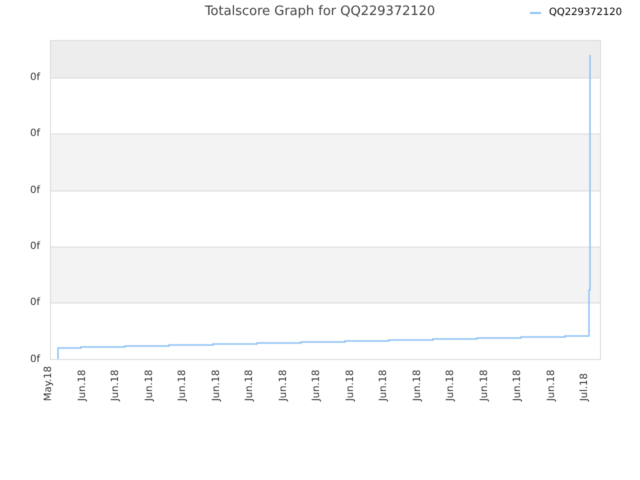 The image size is (640, 480). Describe the element at coordinates (585, 13) in the screenshot. I see `legend-label: QQ229372120` at that location.